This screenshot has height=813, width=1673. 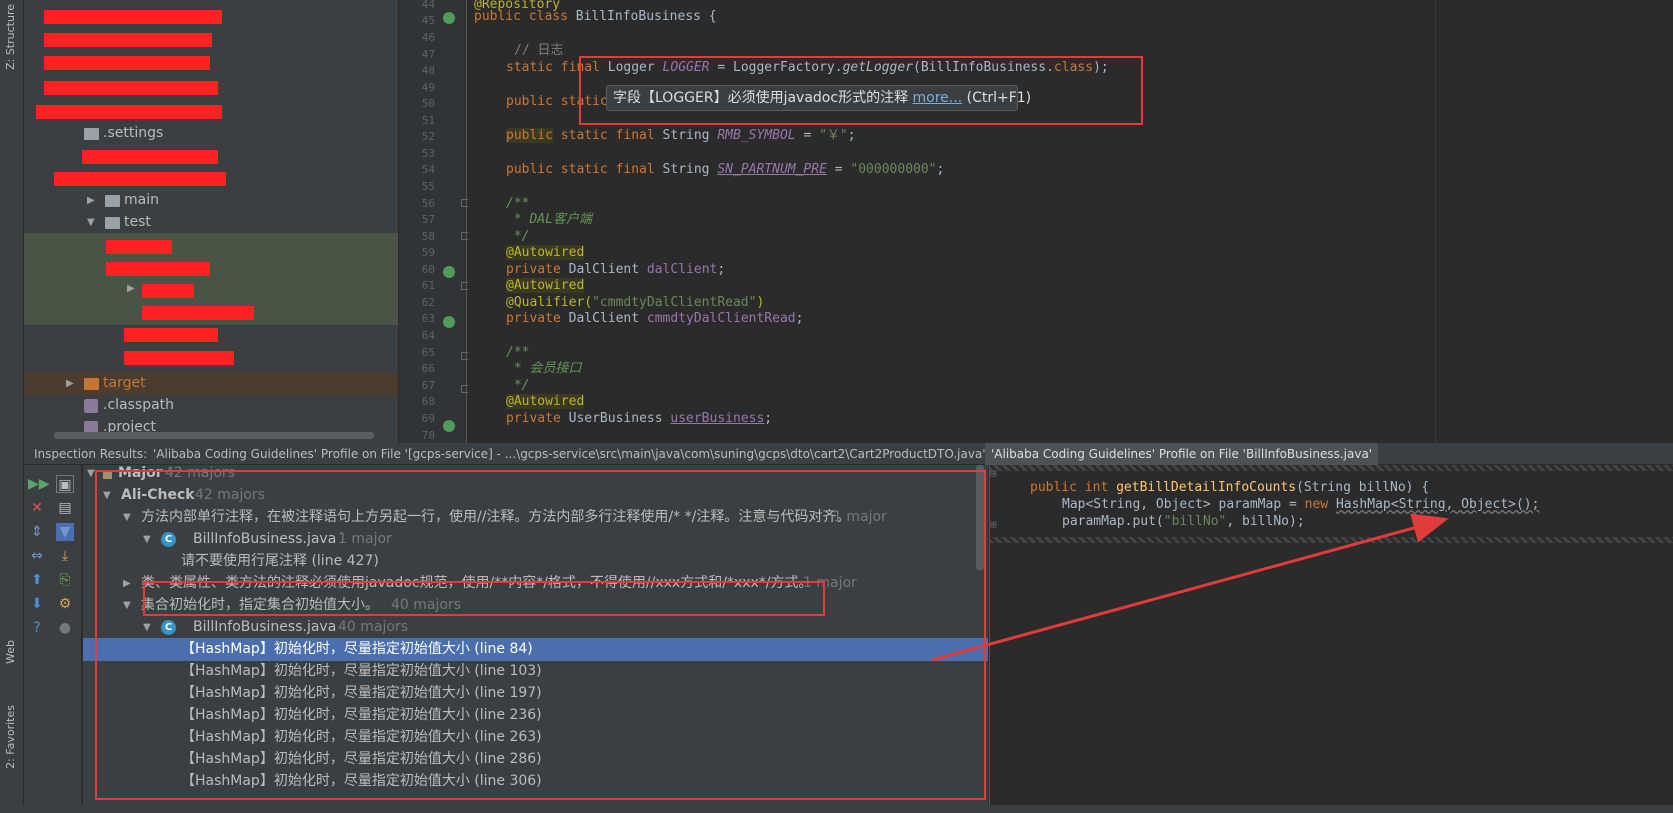 I want to click on line-number: 54, so click(x=428, y=169).